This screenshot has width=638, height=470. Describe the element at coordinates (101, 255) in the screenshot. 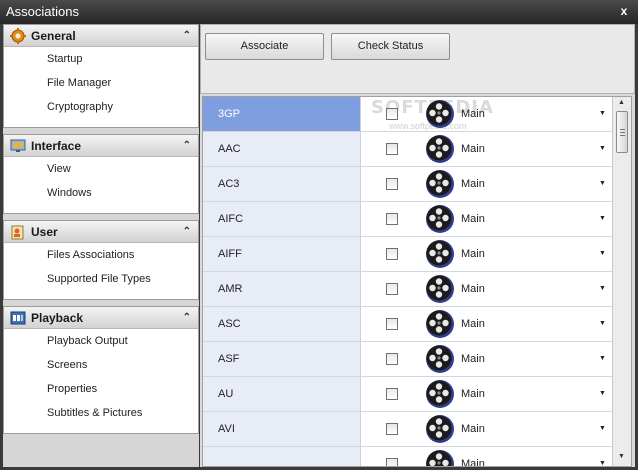

I see `sidebar-item-files-associations: Files Associations` at that location.